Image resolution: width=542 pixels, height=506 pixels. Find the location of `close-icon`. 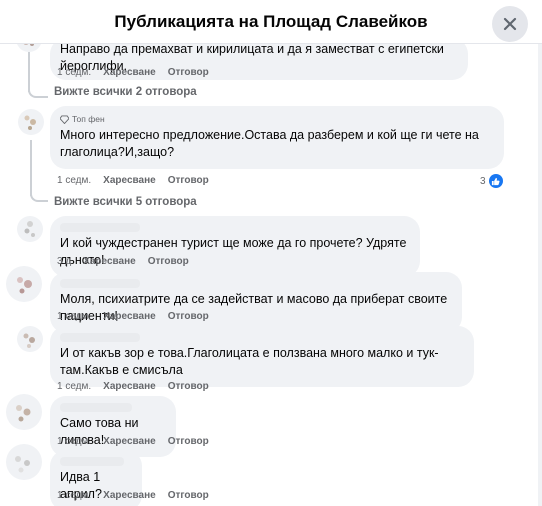

close-icon is located at coordinates (510, 24).